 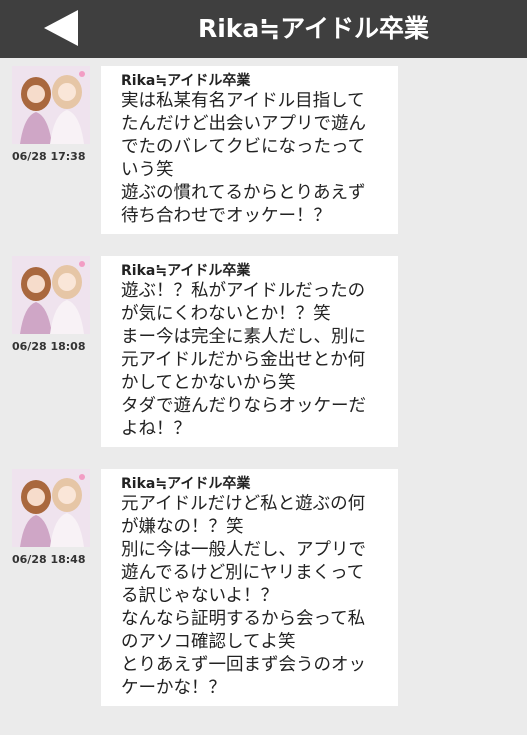 What do you see at coordinates (49, 346) in the screenshot?
I see `message-timestamp: 06/28 18:08` at bounding box center [49, 346].